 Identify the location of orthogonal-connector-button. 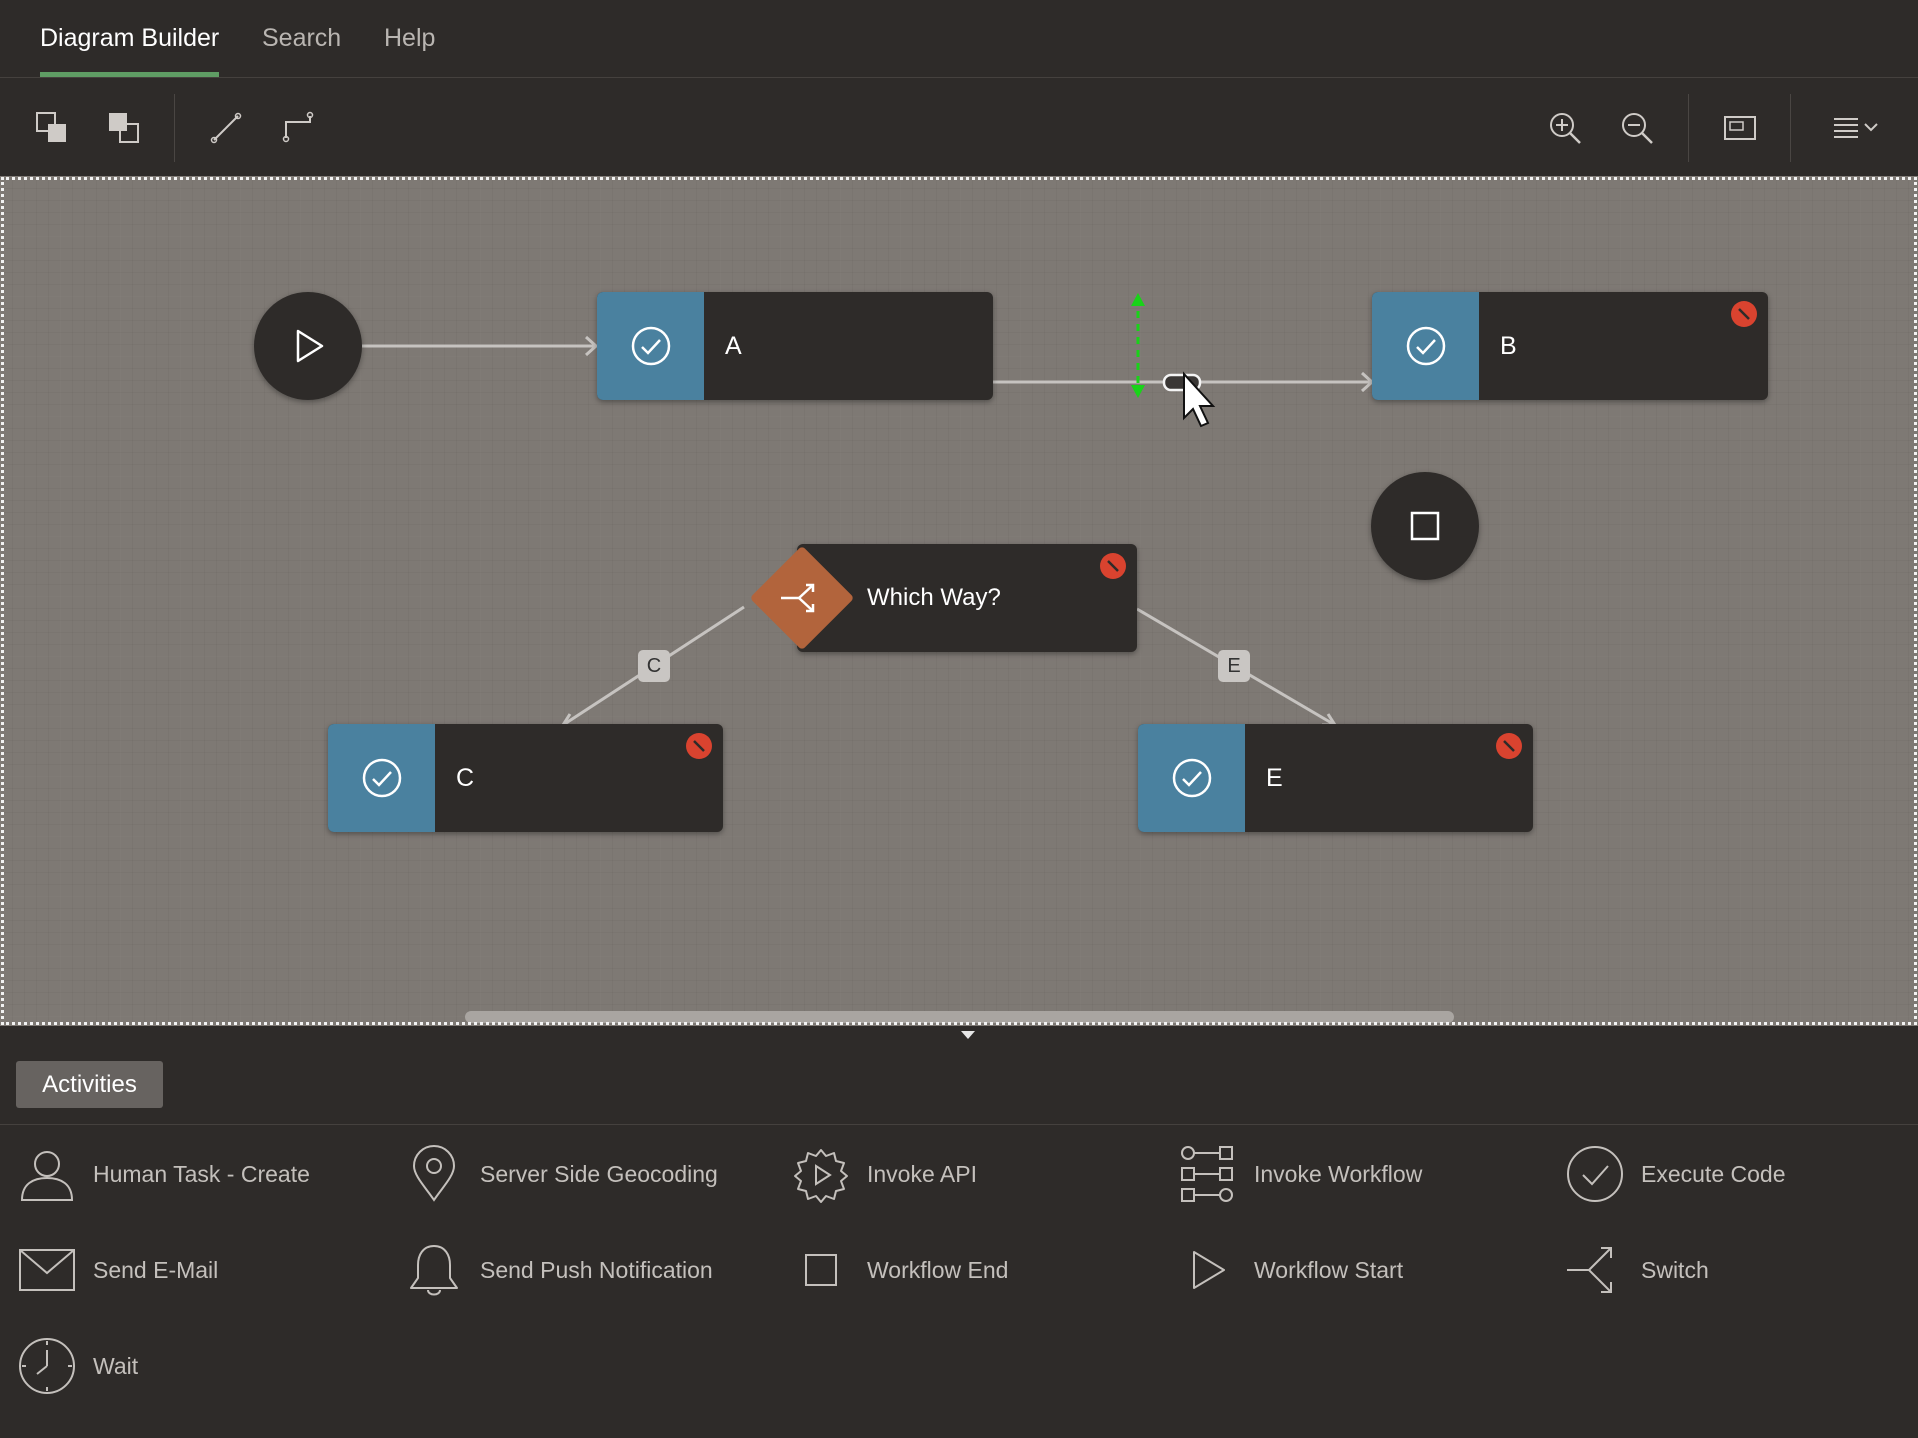
(298, 128).